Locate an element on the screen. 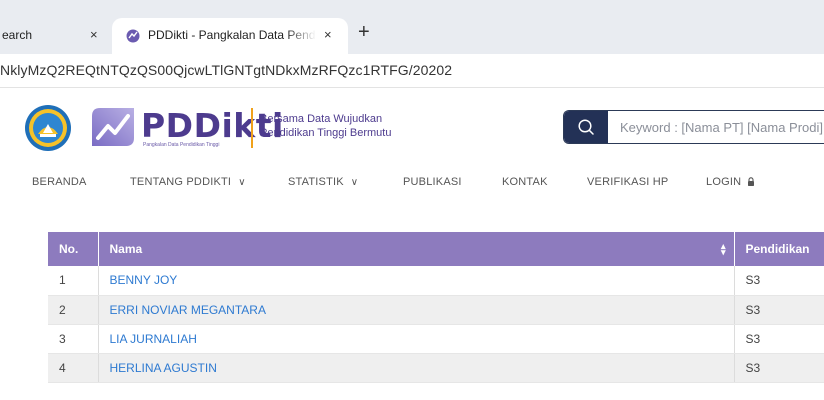 The width and height of the screenshot is (824, 400). nav-item-tentang-pddikti: TENTANG PDDIKTI ∨ is located at coordinates (188, 182).